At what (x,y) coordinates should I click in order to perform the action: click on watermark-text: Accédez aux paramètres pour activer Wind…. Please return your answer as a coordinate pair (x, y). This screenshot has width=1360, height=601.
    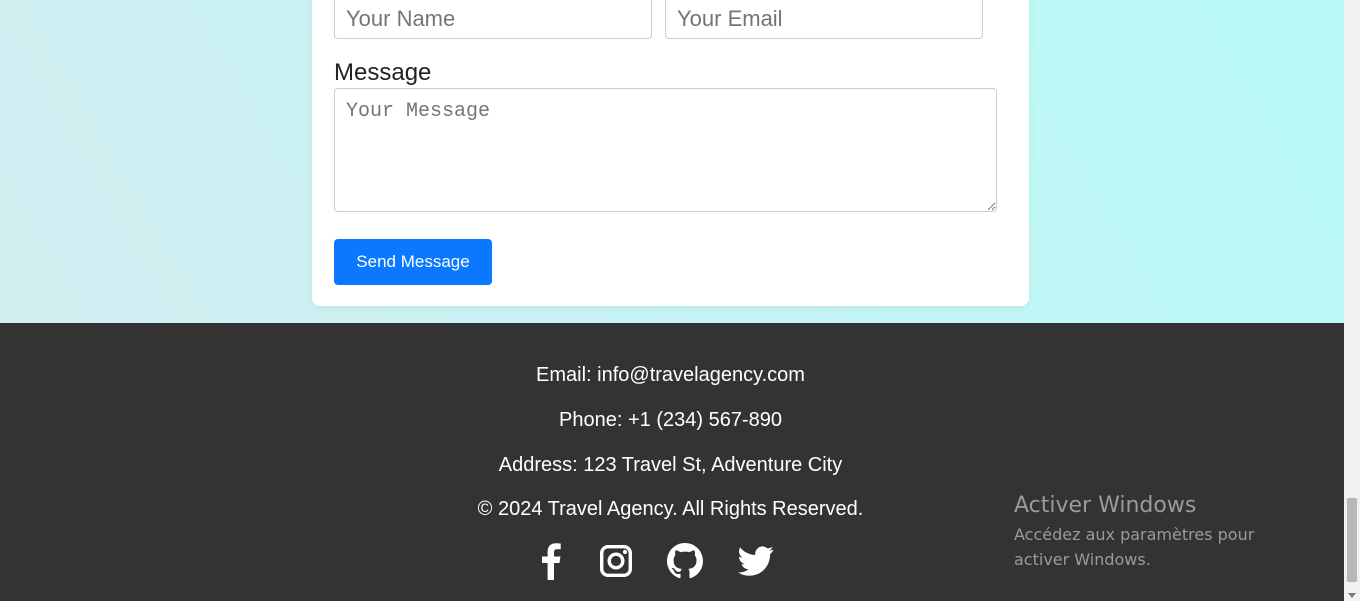
    Looking at the image, I should click on (1134, 547).